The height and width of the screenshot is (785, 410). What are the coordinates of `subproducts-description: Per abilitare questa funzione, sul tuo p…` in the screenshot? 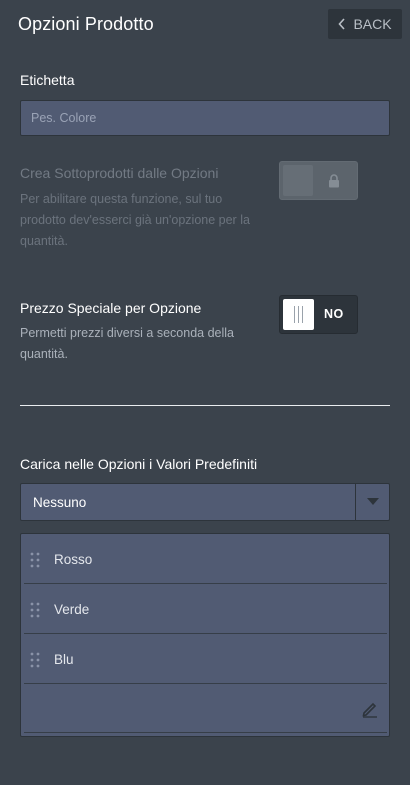 It's located at (135, 220).